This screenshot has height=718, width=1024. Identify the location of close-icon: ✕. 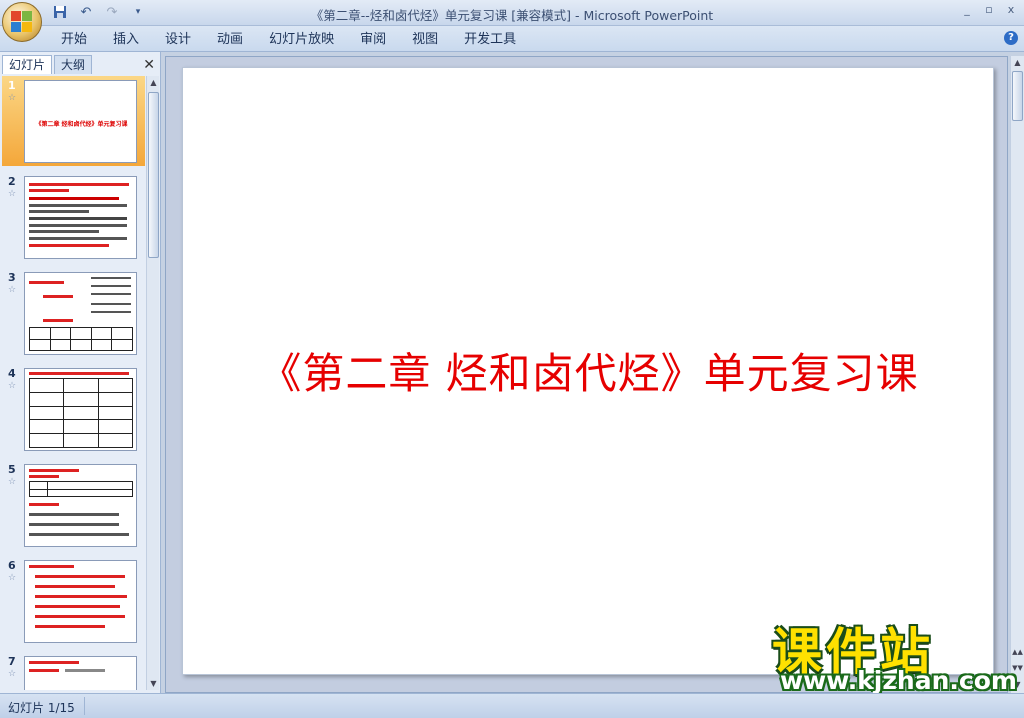
(149, 65).